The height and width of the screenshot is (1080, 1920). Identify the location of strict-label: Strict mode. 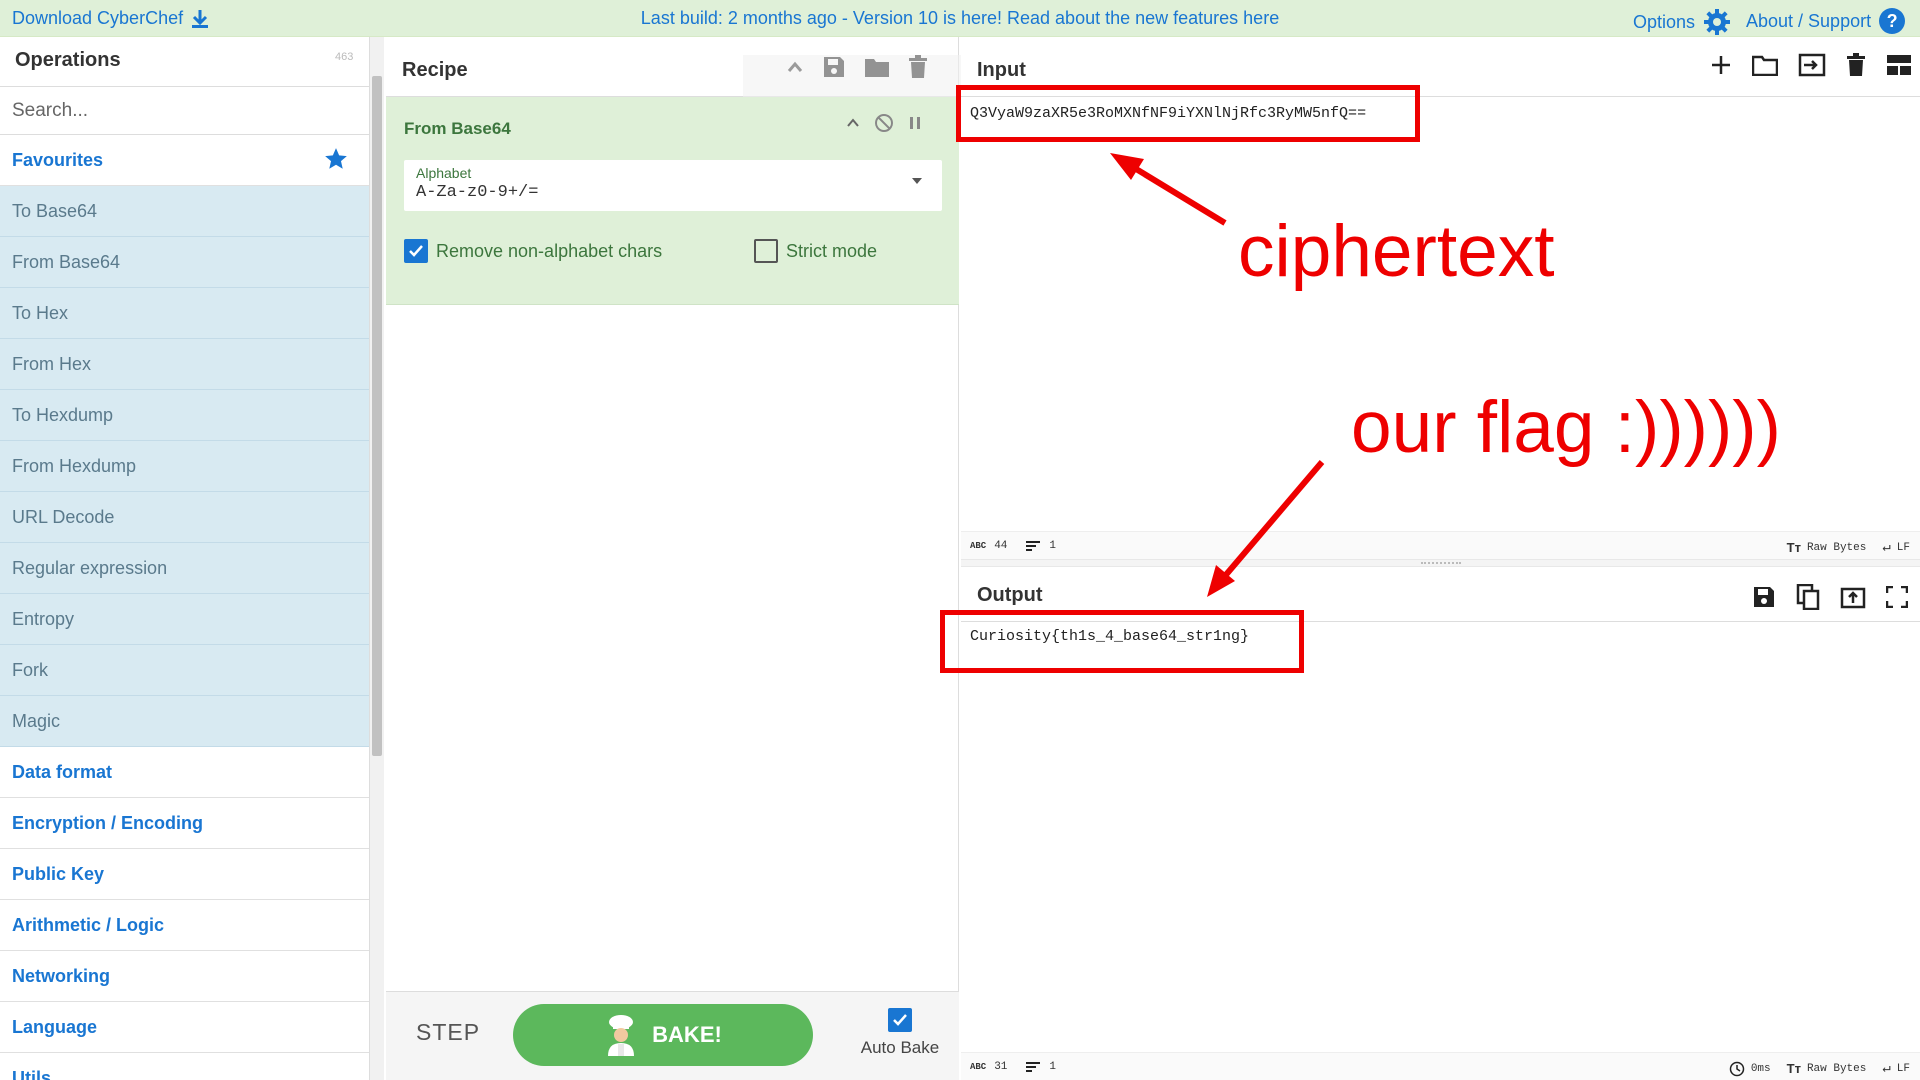
(832, 250).